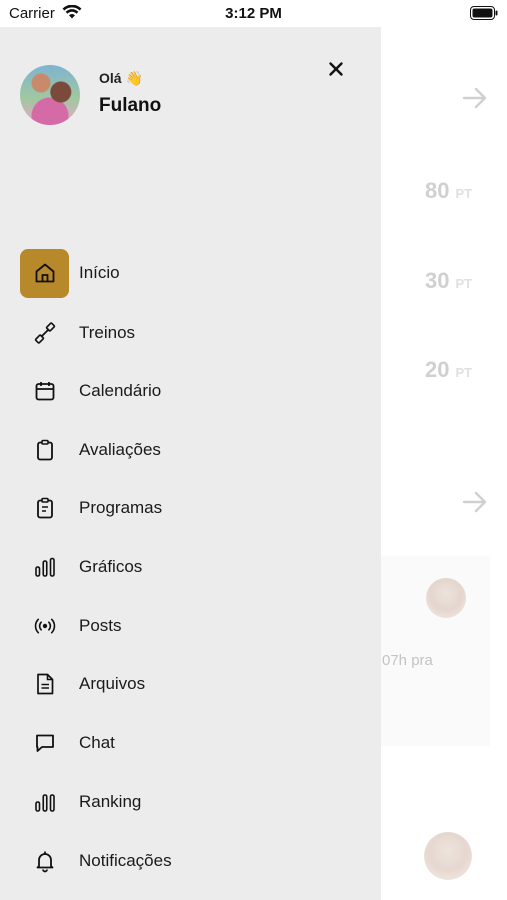  What do you see at coordinates (125, 860) in the screenshot?
I see `menu-item-label: Notificações` at bounding box center [125, 860].